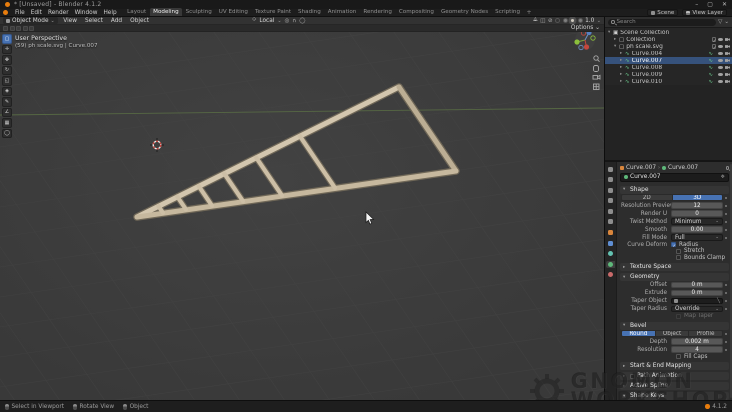 Image resolution: width=732 pixels, height=412 pixels. Describe the element at coordinates (137, 12) in the screenshot. I see `workspace-tab-layout: Layout` at that location.